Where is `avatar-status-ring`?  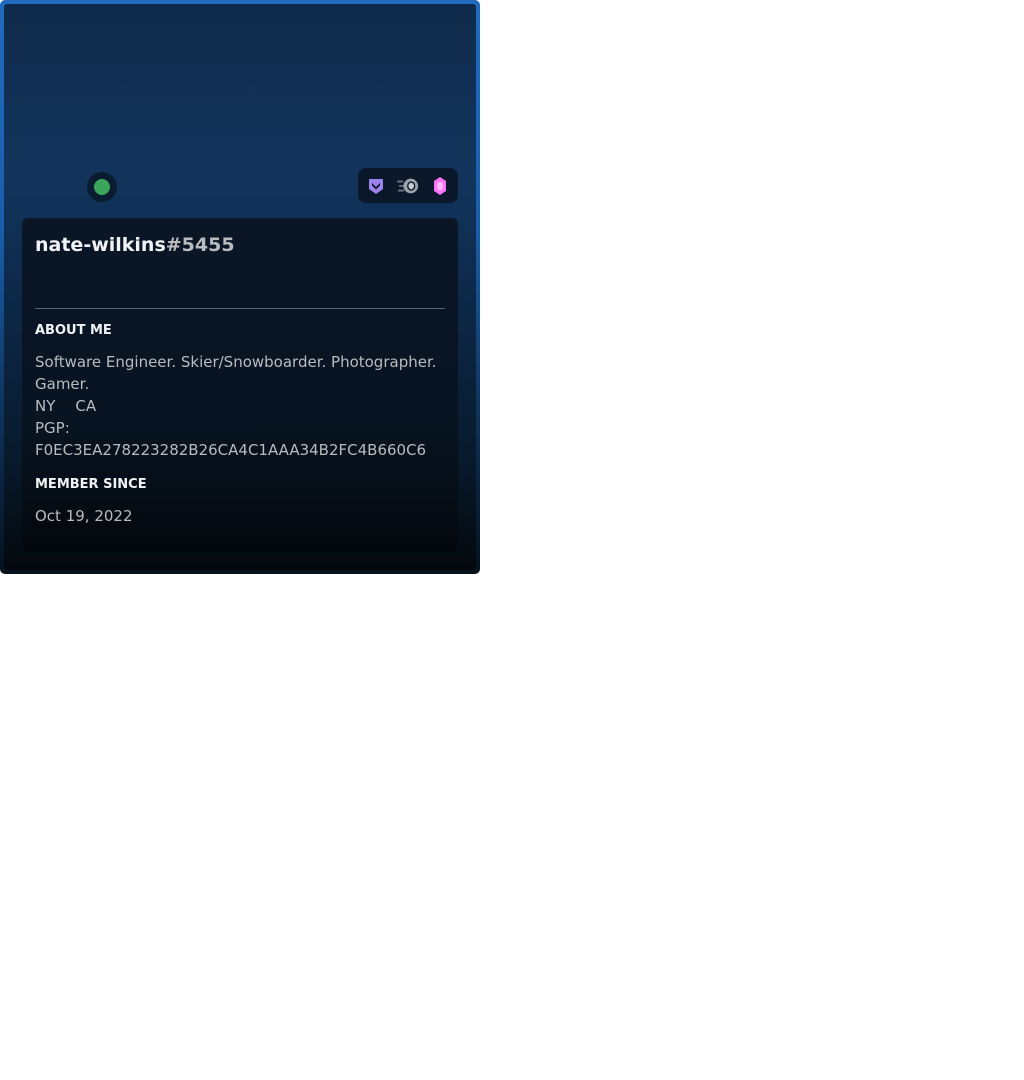
avatar-status-ring is located at coordinates (102, 187).